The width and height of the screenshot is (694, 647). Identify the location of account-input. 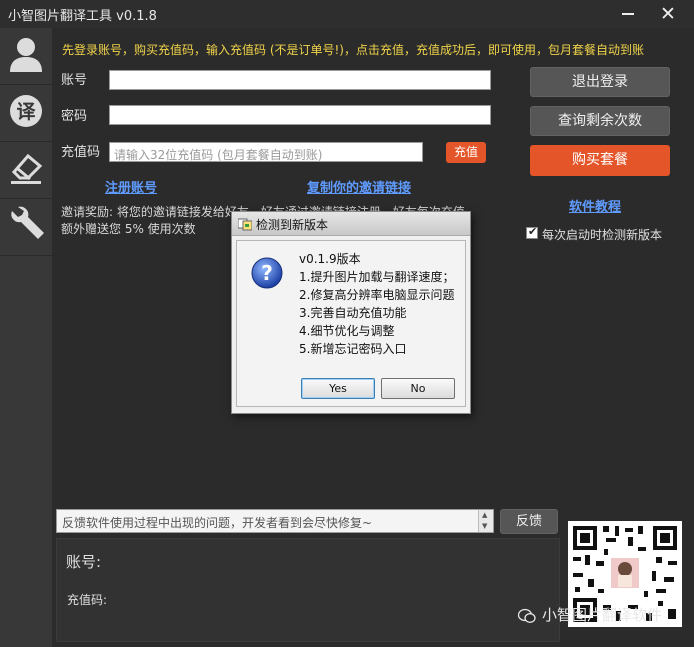
(300, 80).